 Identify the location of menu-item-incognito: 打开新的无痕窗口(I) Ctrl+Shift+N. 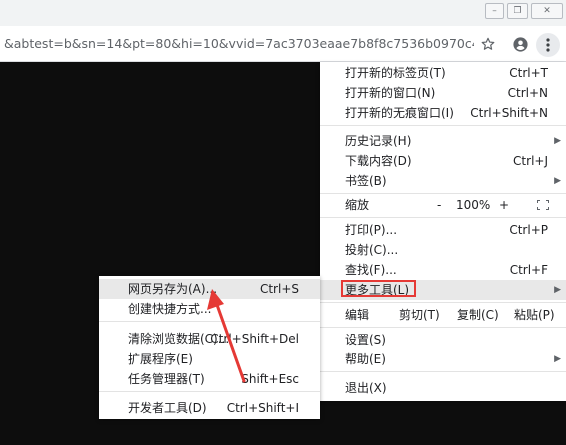
(443, 113).